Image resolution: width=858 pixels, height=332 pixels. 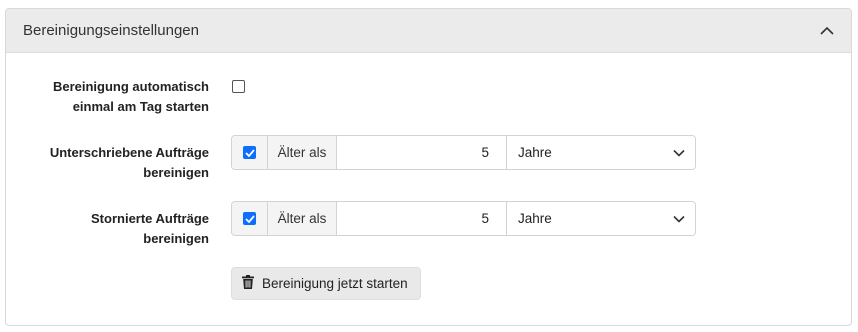 I want to click on signed-orders-input-group: Älter als 5 Jahre, so click(x=463, y=152).